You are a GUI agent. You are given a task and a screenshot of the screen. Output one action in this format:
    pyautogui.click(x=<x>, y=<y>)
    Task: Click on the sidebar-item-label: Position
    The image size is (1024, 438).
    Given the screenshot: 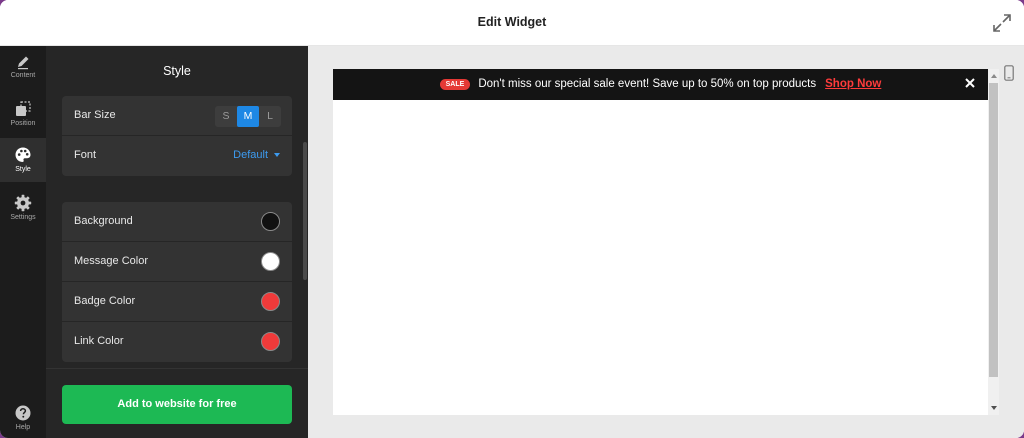 What is the action you would take?
    pyautogui.click(x=23, y=123)
    